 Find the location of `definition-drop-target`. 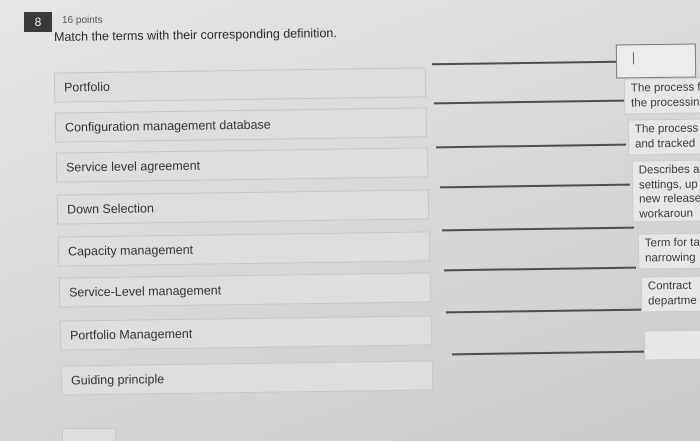

definition-drop-target is located at coordinates (656, 61).